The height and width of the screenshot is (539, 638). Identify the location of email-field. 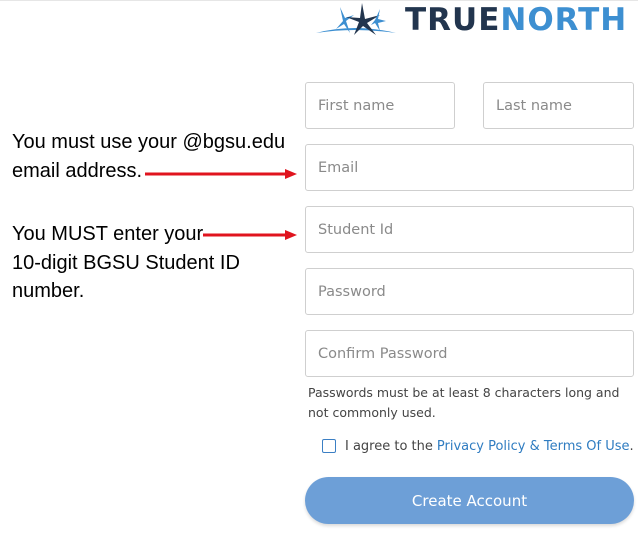
(469, 167).